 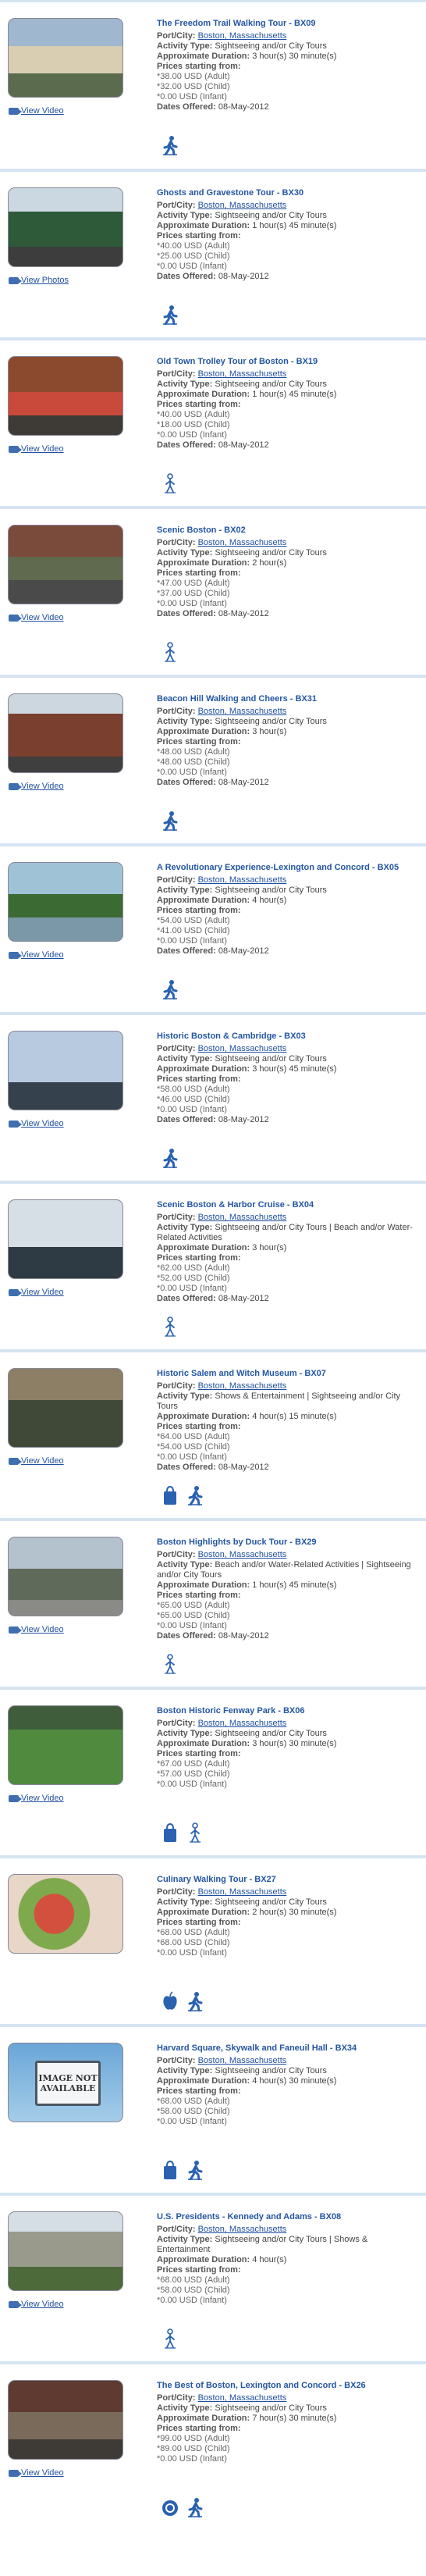 What do you see at coordinates (195, 1832) in the screenshot?
I see `easy-walking-icon` at bounding box center [195, 1832].